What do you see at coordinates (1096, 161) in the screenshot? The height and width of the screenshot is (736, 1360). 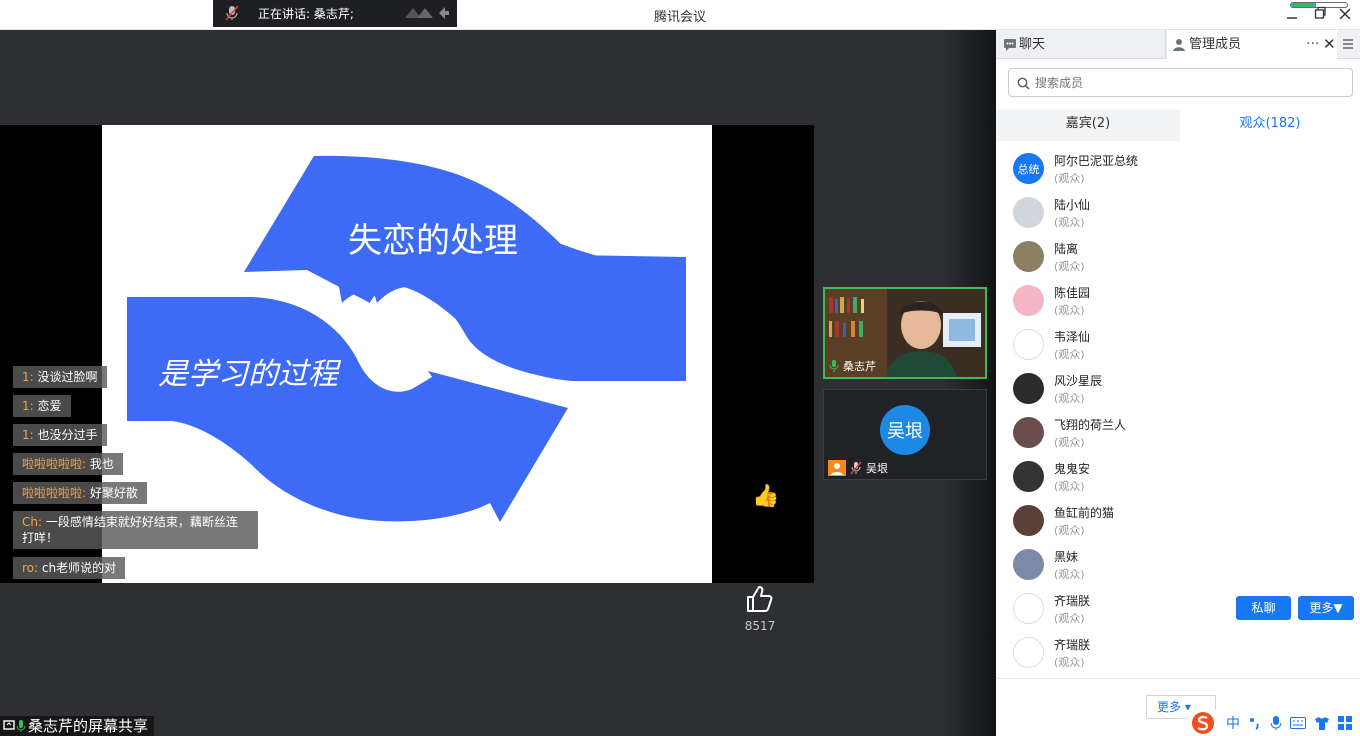 I see `member-name: 阿尔巴泥亚总统` at bounding box center [1096, 161].